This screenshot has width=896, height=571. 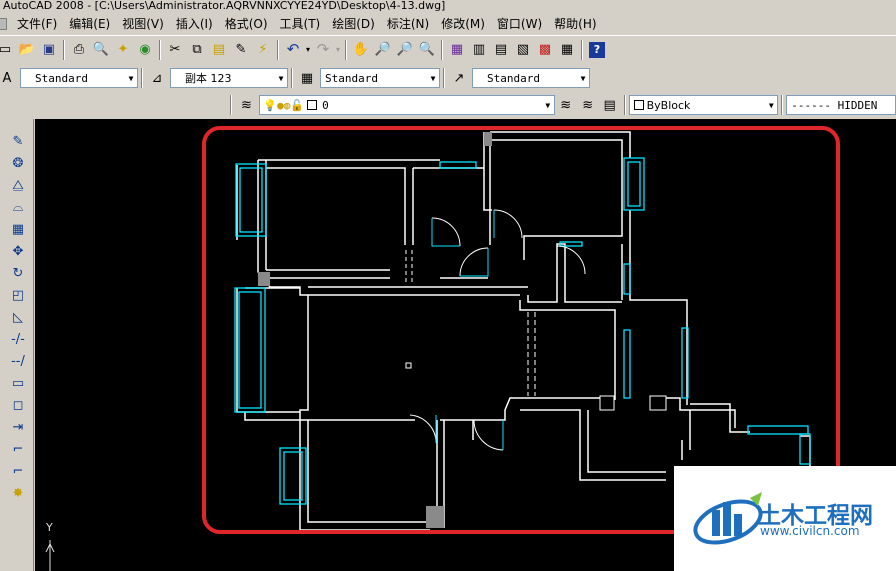 I want to click on color-swatch, so click(x=638, y=105).